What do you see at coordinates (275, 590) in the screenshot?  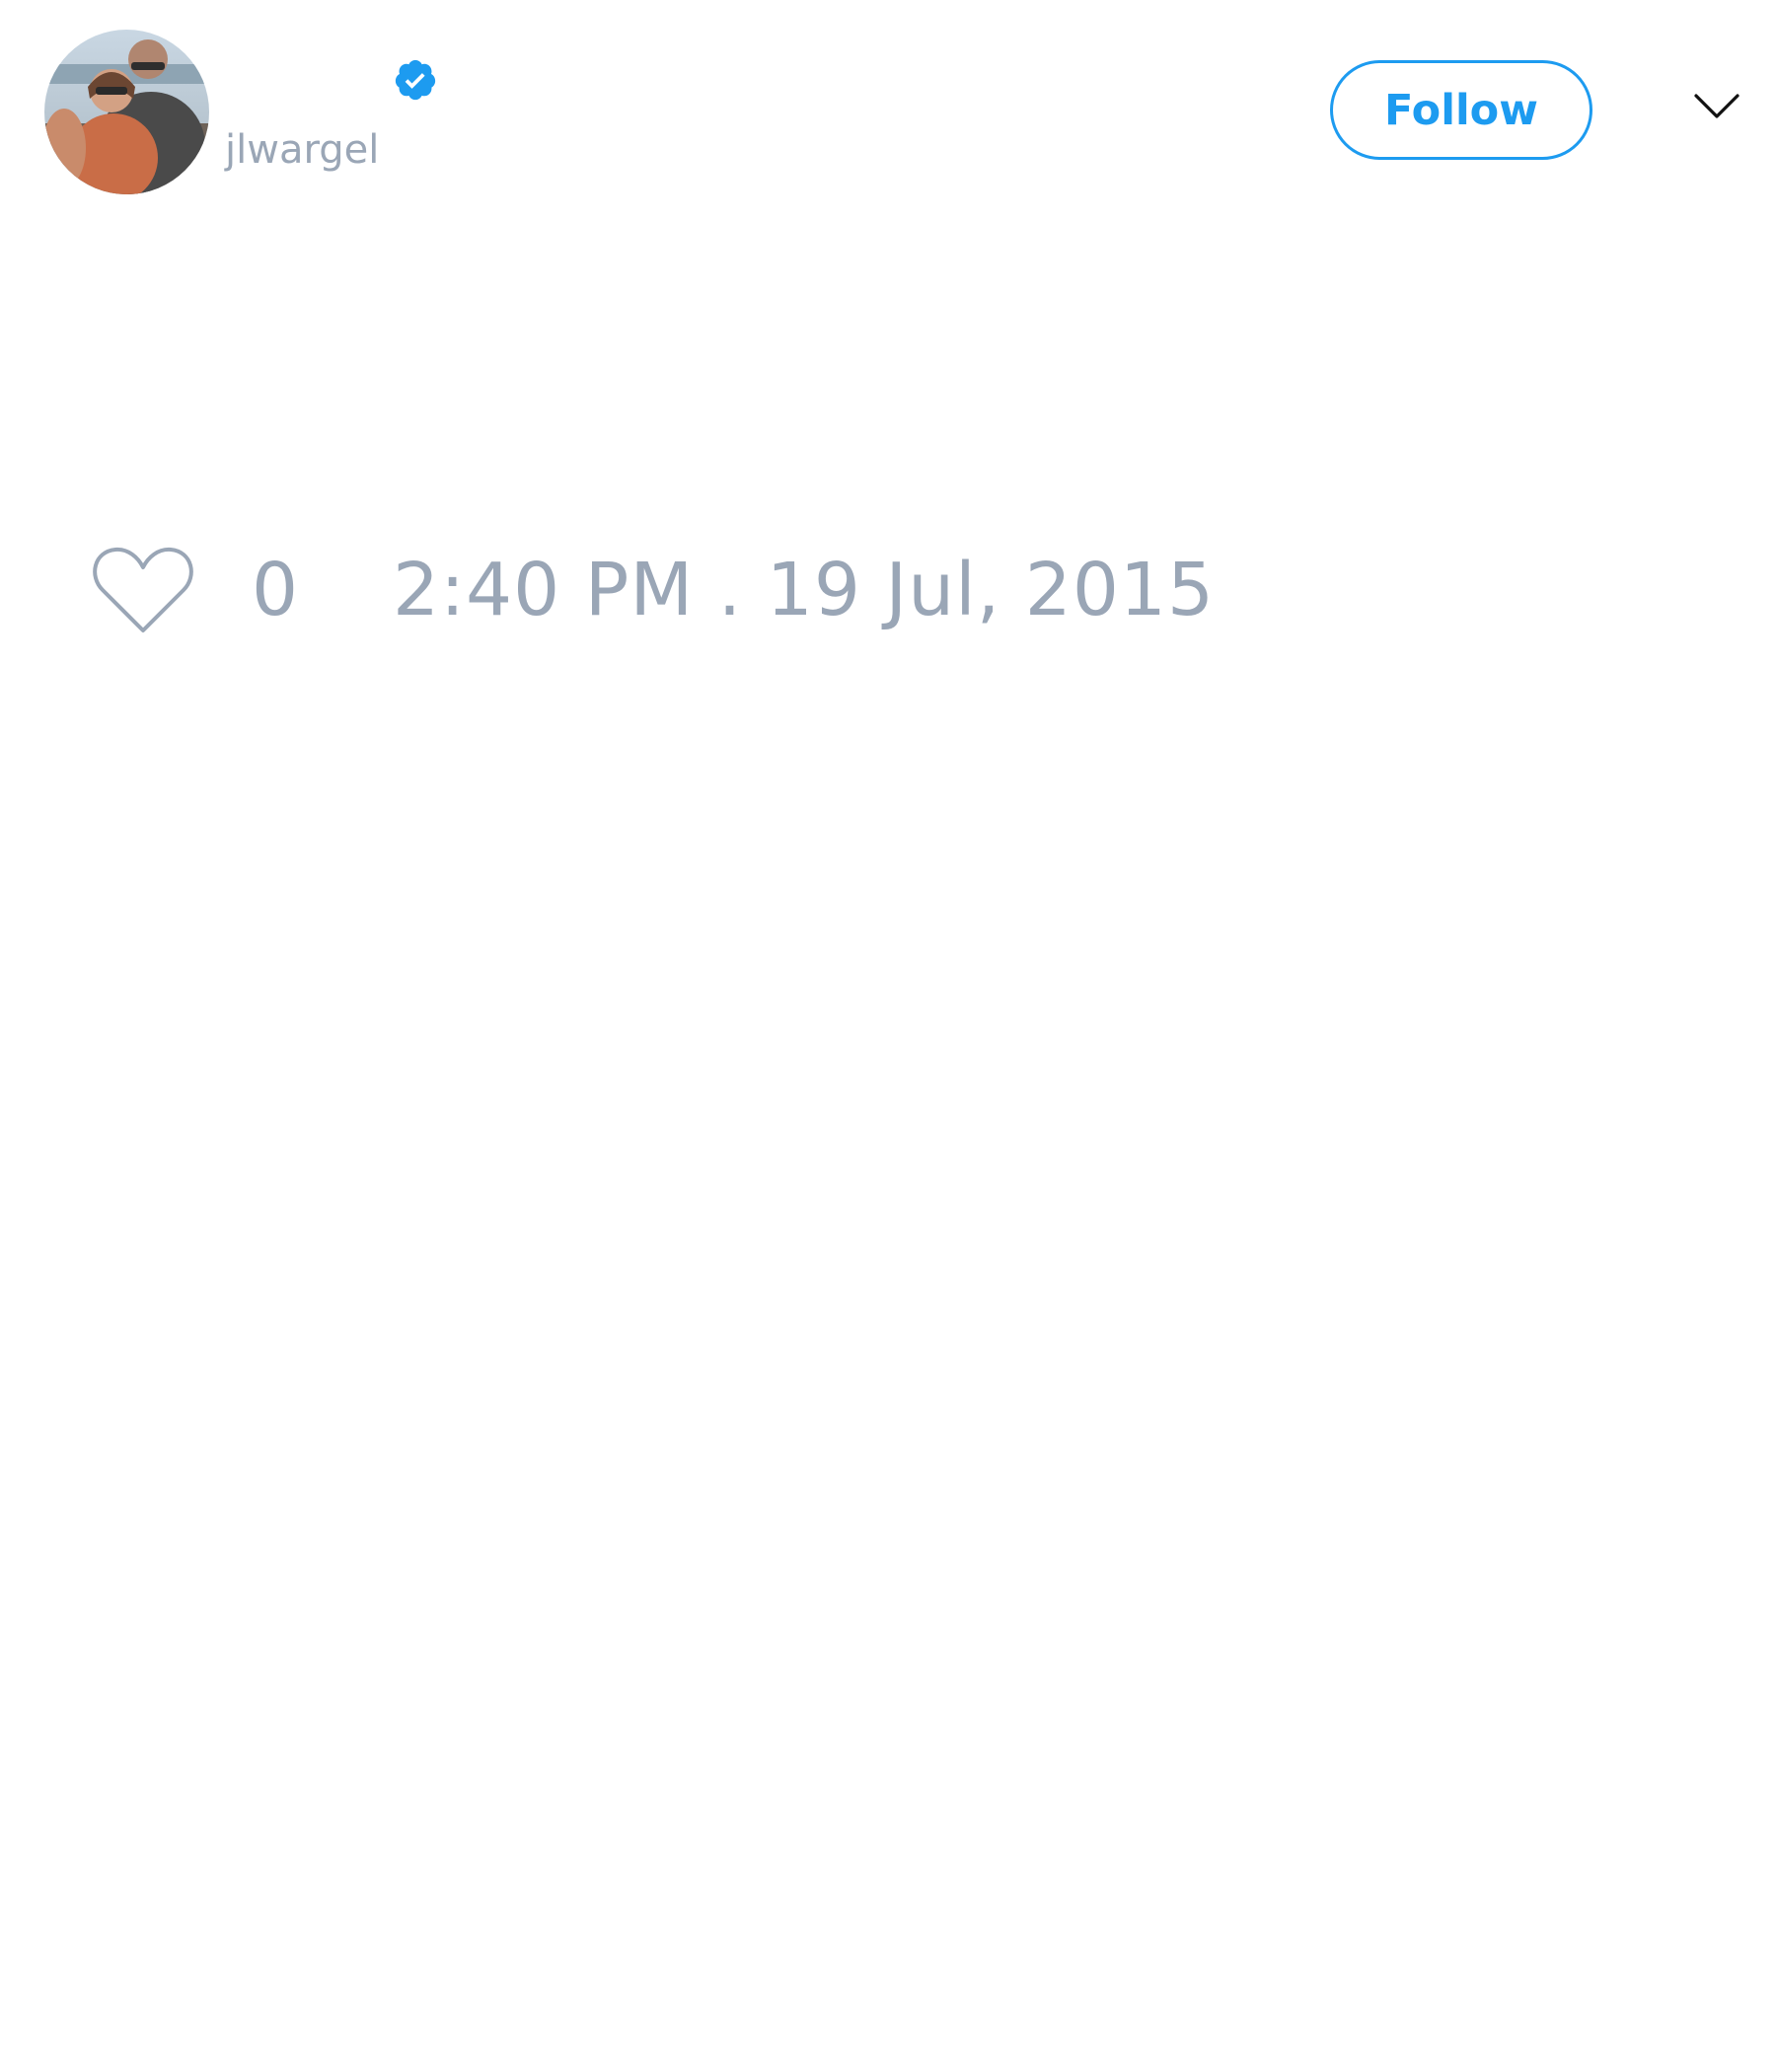 I see `like-count: 0` at bounding box center [275, 590].